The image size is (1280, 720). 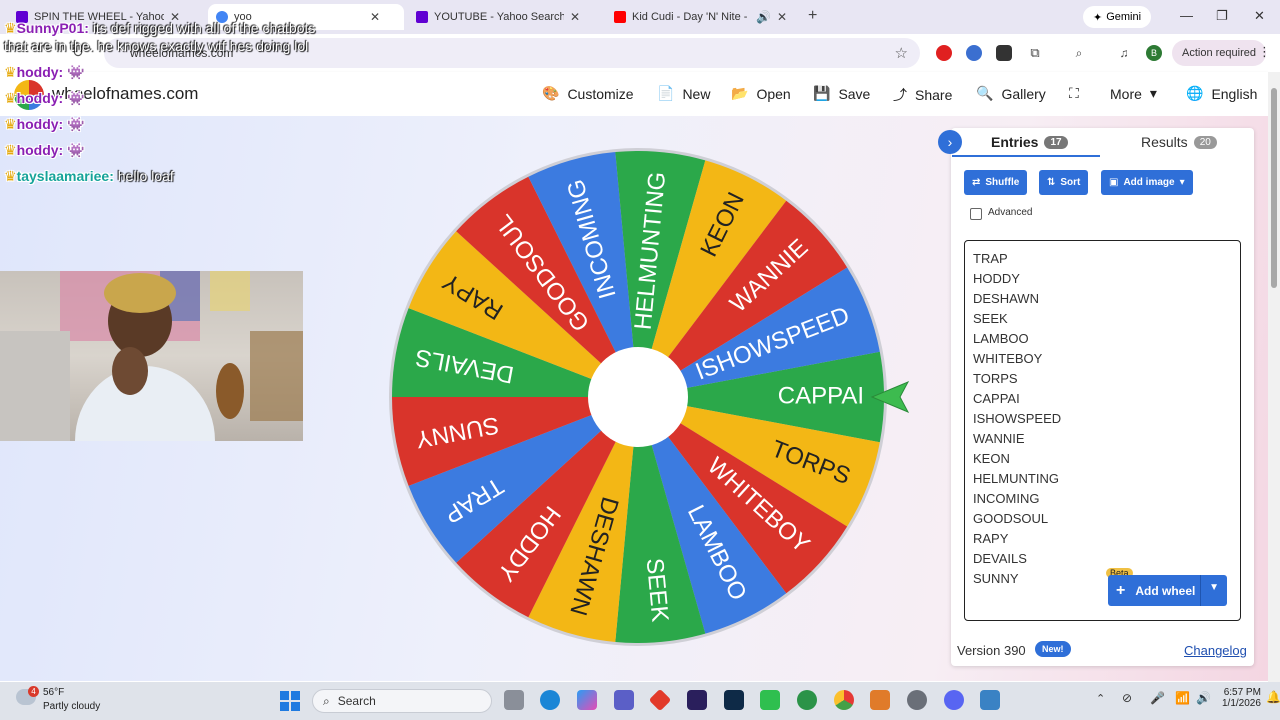 I want to click on copilot-icon, so click(x=587, y=700).